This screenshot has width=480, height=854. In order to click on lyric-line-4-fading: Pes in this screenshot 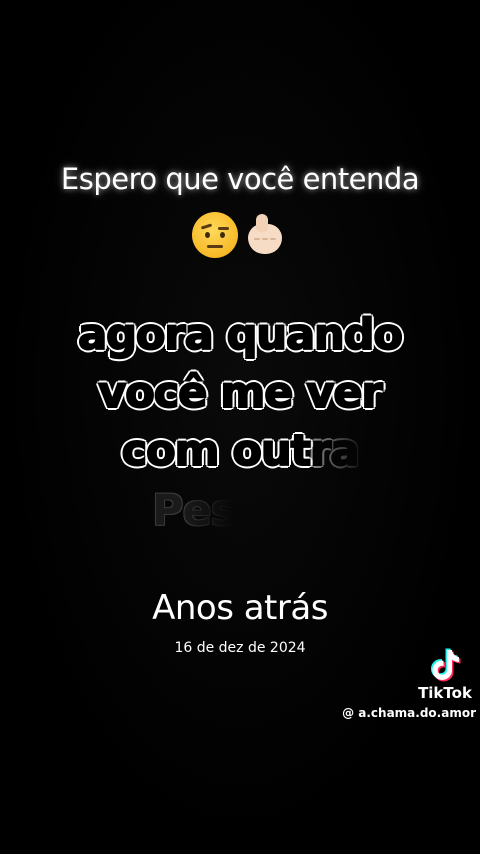, I will do `click(194, 511)`.